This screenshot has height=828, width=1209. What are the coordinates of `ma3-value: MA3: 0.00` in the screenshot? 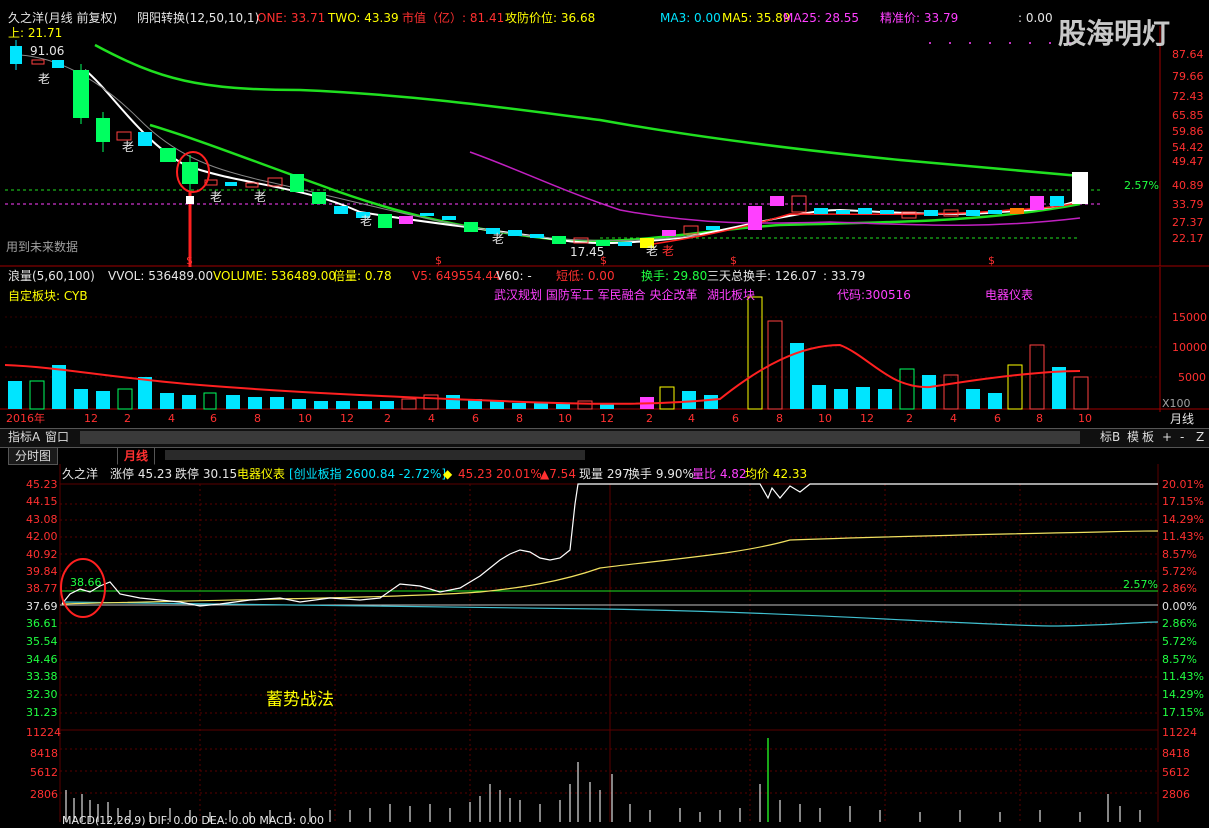 It's located at (690, 18).